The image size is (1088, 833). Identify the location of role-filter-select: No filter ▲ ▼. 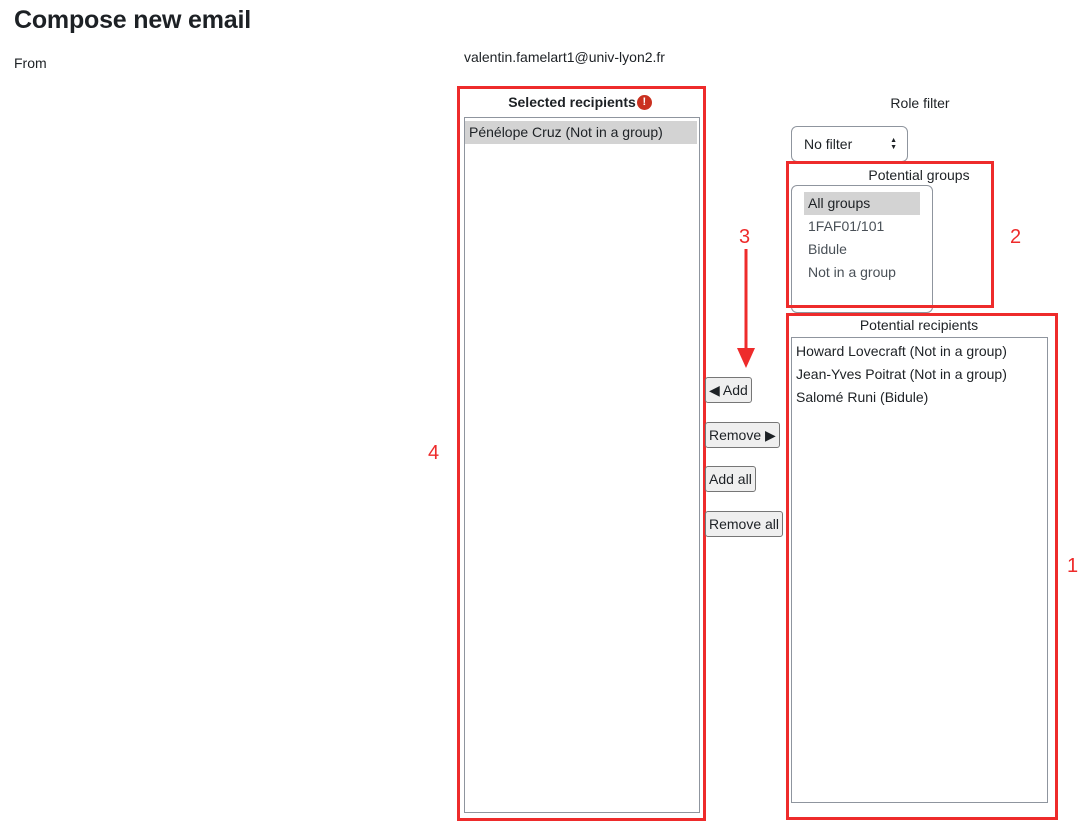
(849, 144).